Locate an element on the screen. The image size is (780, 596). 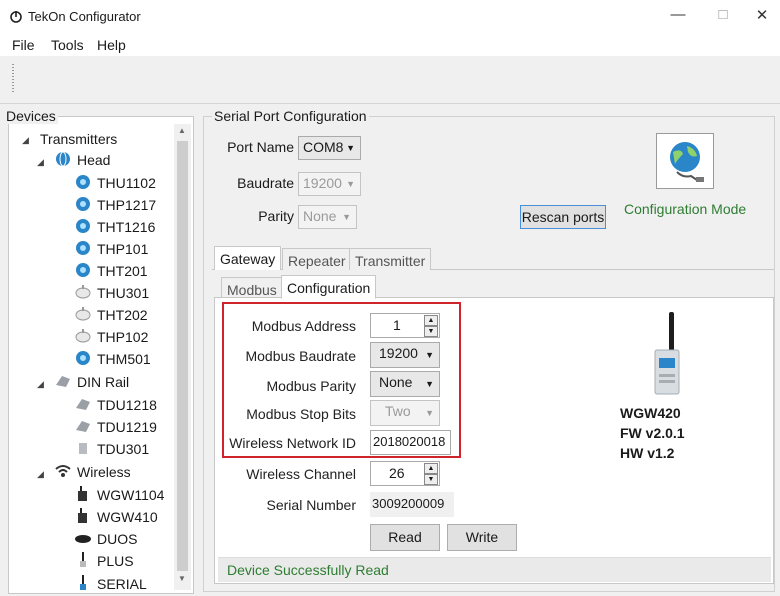
tab-transmitter: Transmitter is located at coordinates (390, 259).